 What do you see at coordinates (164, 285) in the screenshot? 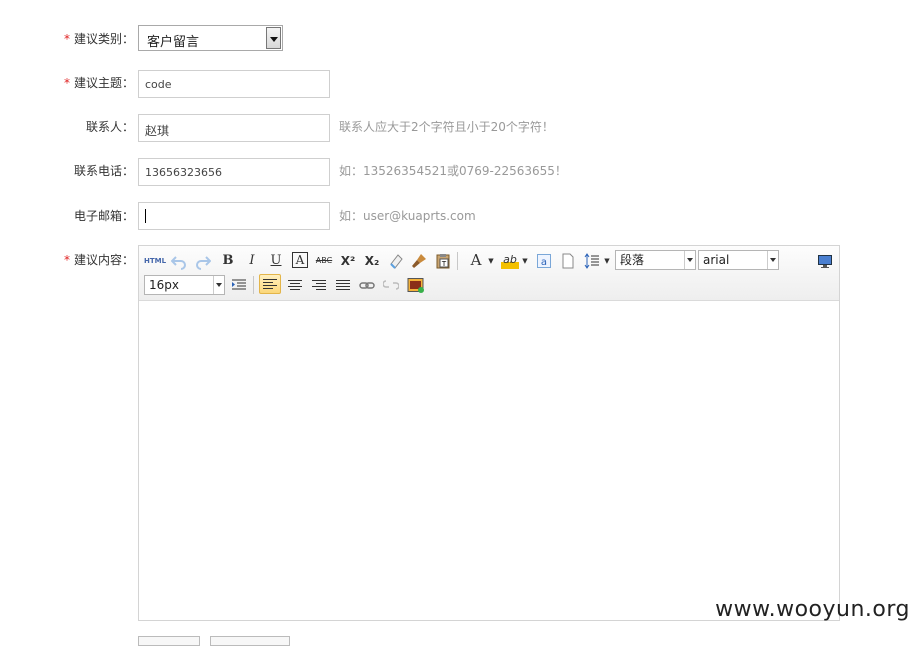
I see `font-size-select-value: 16px` at bounding box center [164, 285].